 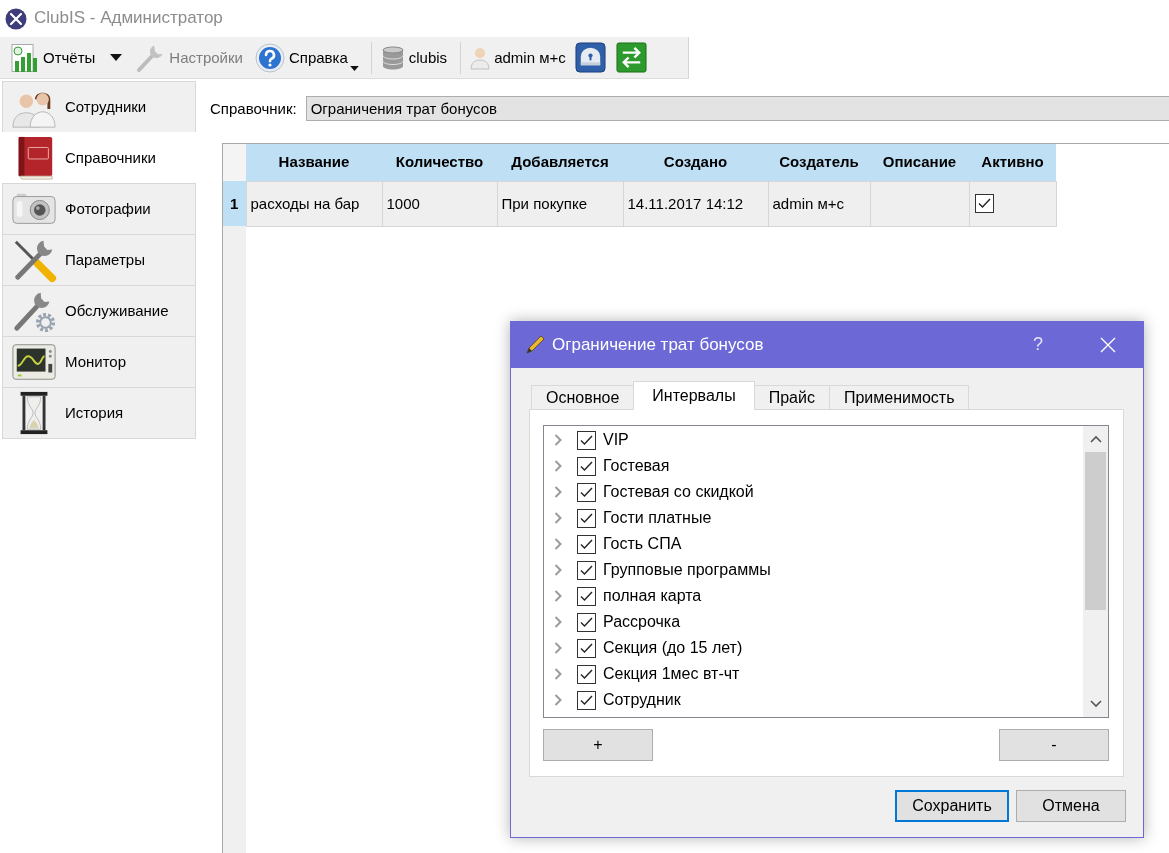 I want to click on sidebar-item: Фотографии, so click(x=99, y=209).